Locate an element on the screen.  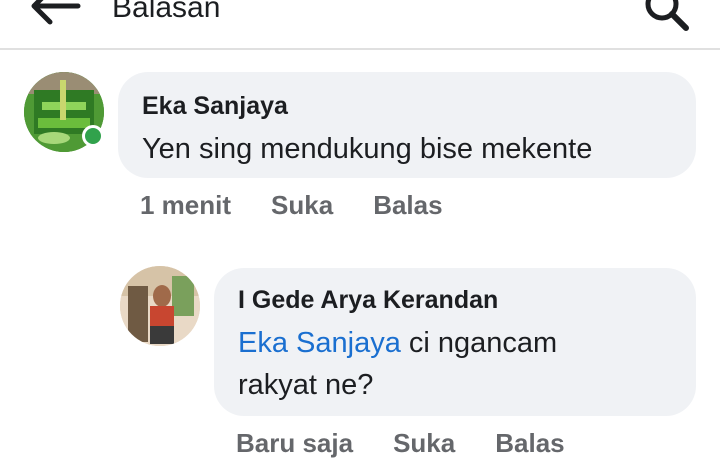
avatar-photo is located at coordinates (160, 306).